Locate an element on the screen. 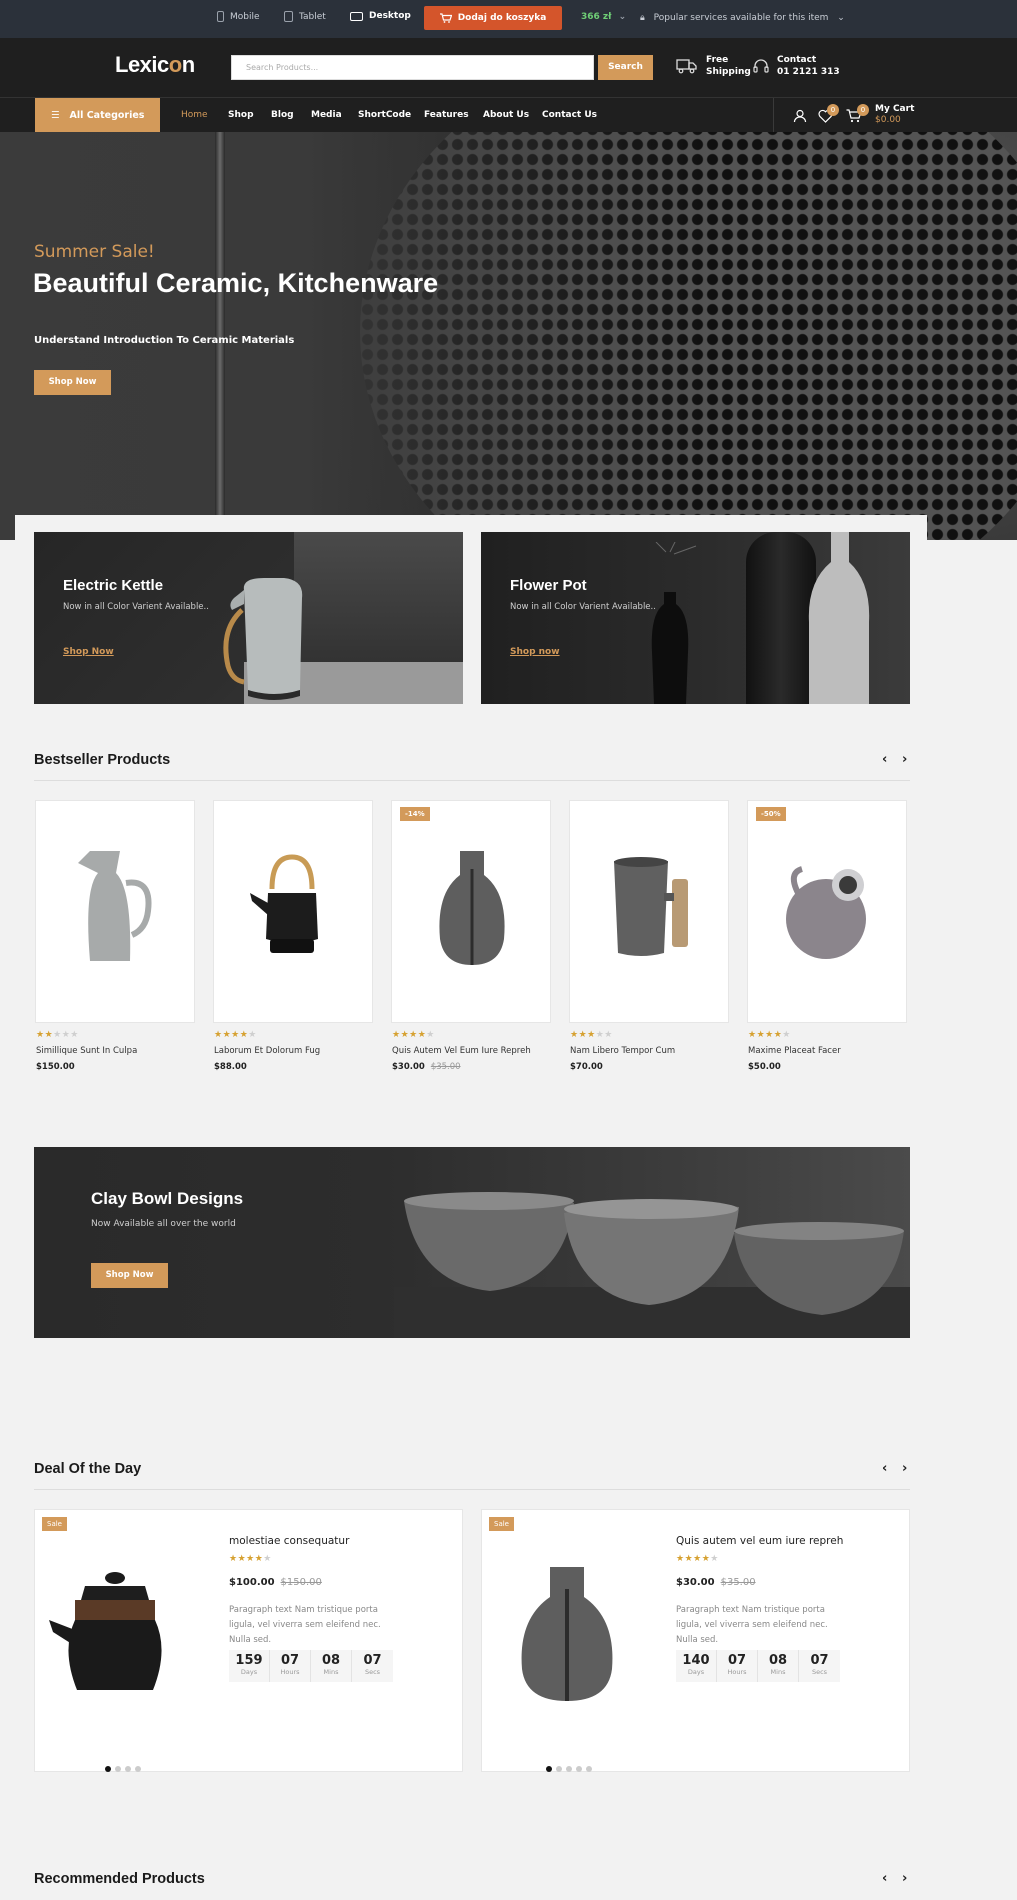  deal-image-carafe is located at coordinates (567, 1634).